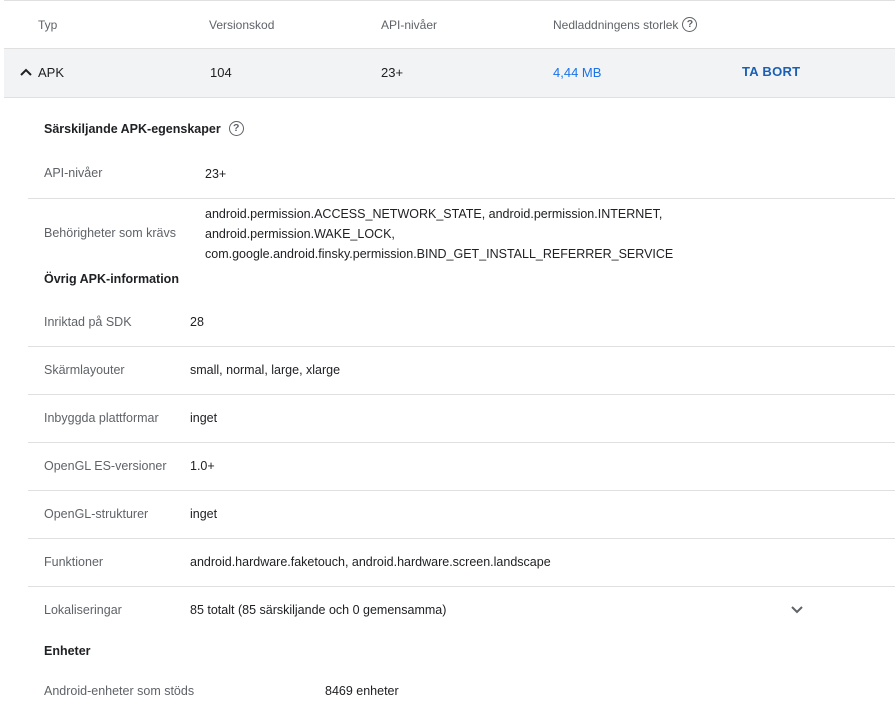 This screenshot has width=895, height=724. I want to click on info-label: OpenGL-strukturer, so click(96, 514).